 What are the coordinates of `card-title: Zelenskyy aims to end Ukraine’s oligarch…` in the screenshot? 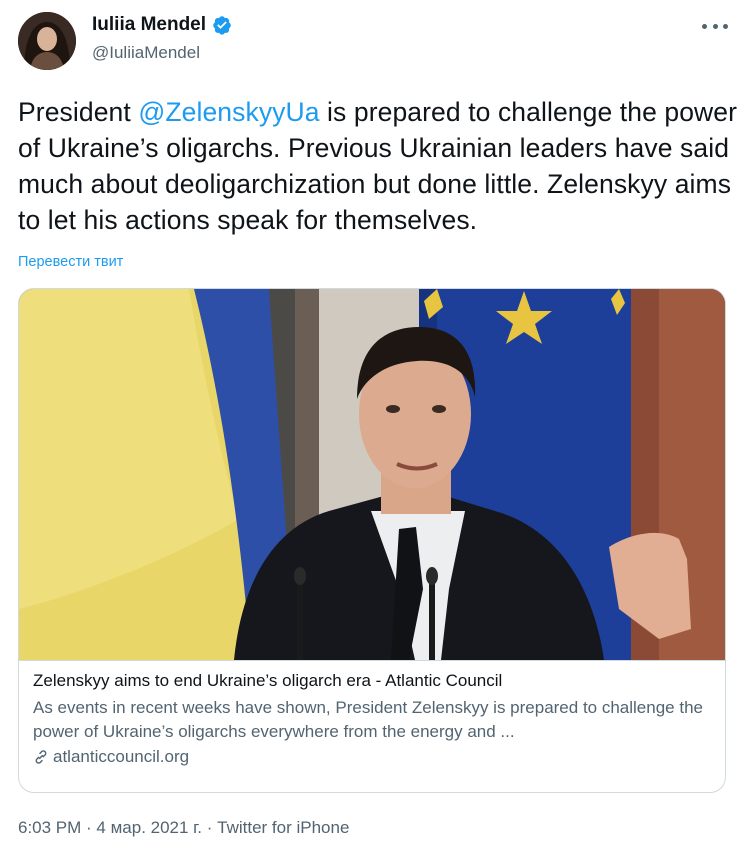 It's located at (267, 681).